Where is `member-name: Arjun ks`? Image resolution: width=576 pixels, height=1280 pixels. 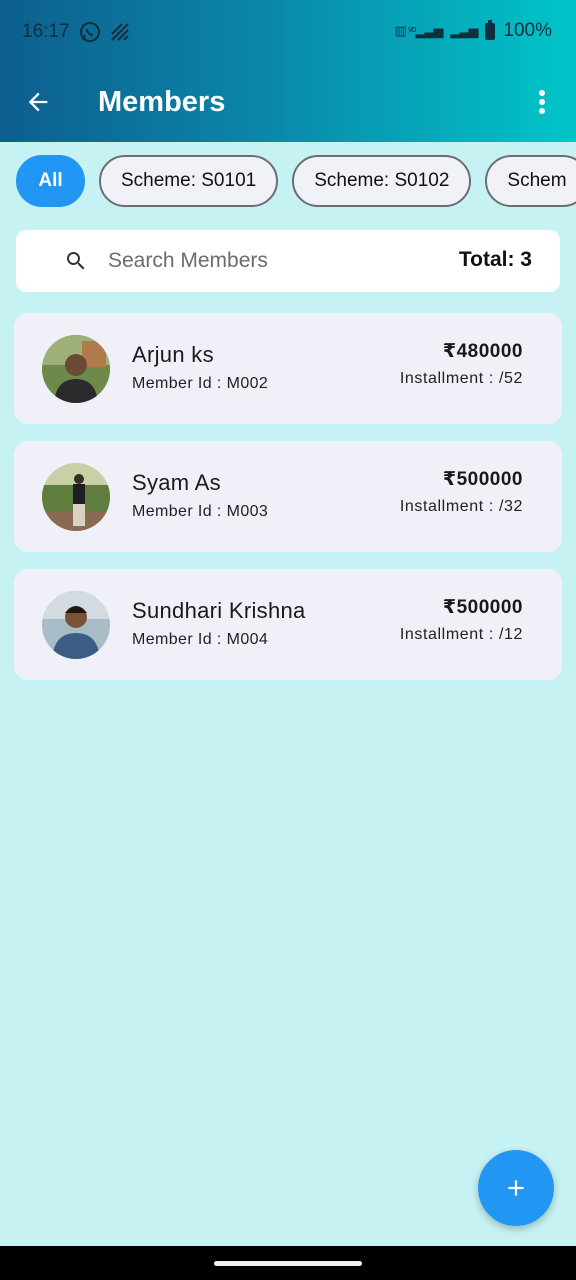
member-name: Arjun ks is located at coordinates (173, 354).